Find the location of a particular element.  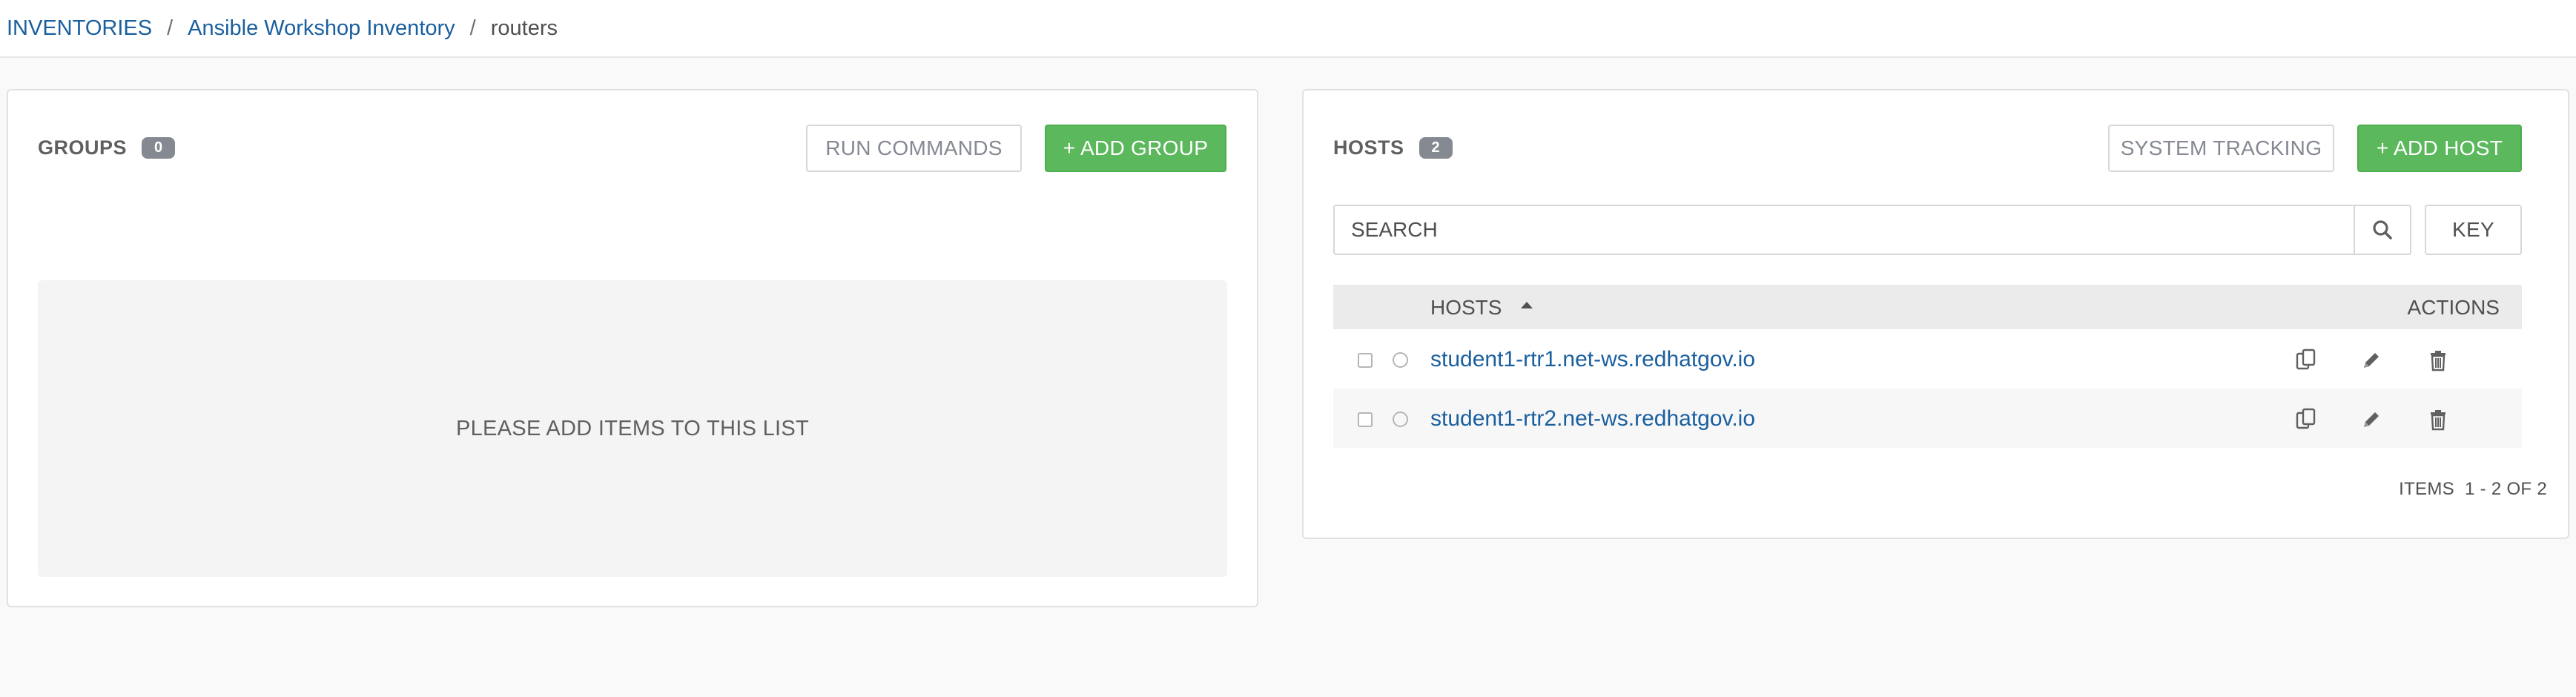

search-icon is located at coordinates (2382, 230).